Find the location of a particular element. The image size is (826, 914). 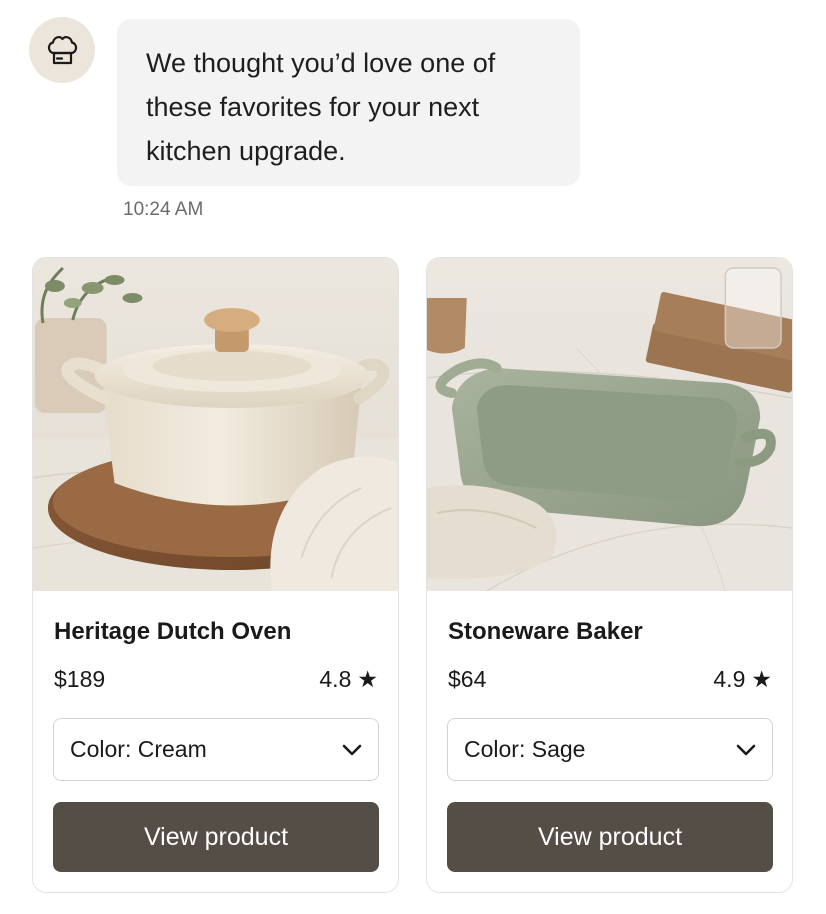

color-select-value: Color: Cream is located at coordinates (138, 749).